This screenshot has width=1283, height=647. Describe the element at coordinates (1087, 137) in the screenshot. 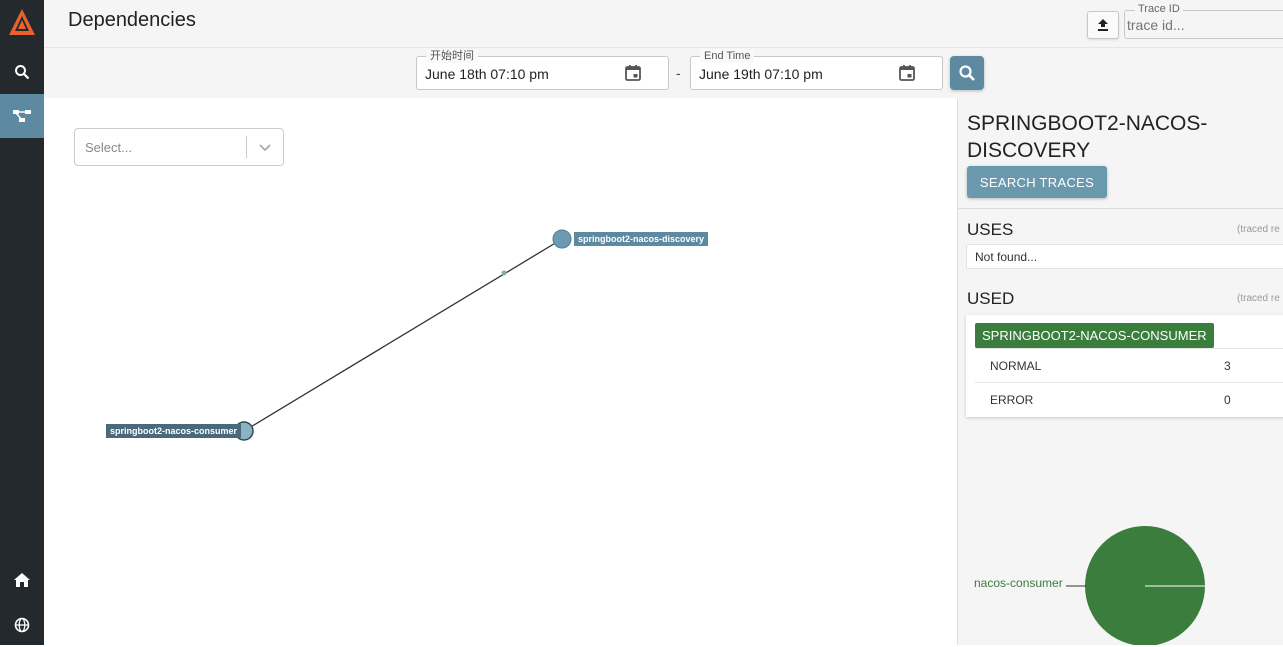

I see `service-title: SPRINGBOOT2-NACOS-DISCOVERY` at that location.